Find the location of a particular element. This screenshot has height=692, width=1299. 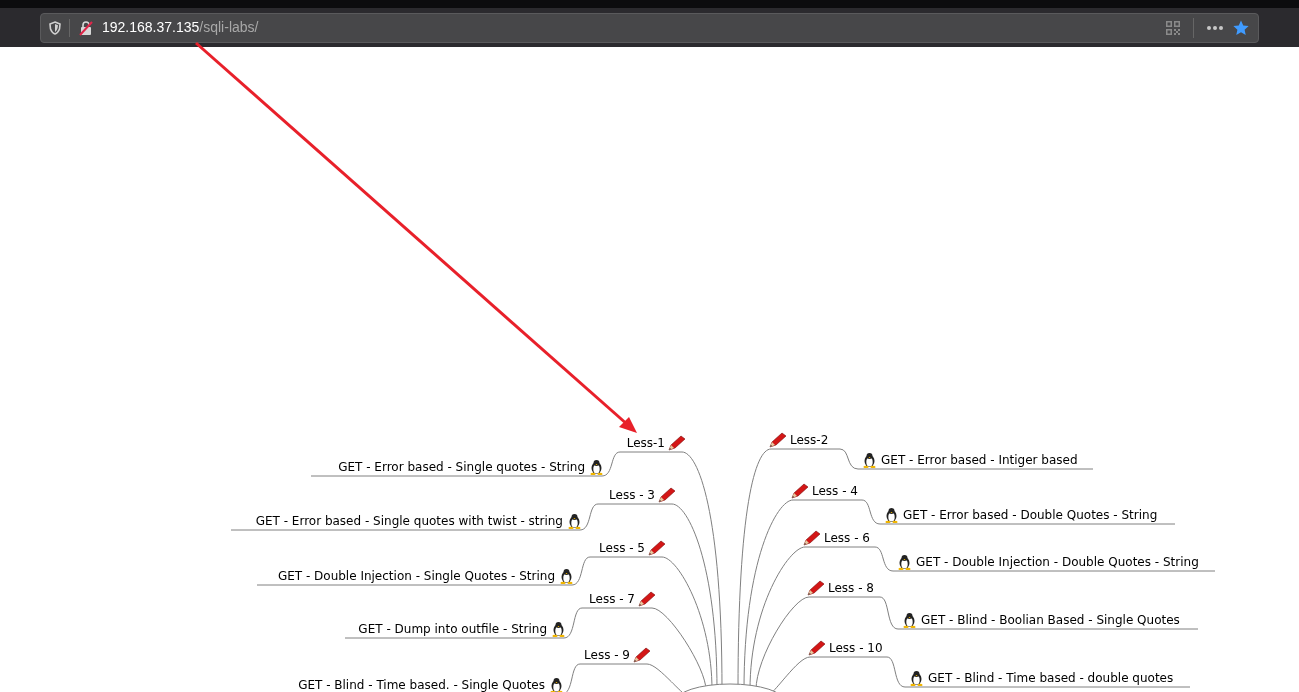

lesson-title: GET - Error based - Double Quotes - String is located at coordinates (1030, 515).